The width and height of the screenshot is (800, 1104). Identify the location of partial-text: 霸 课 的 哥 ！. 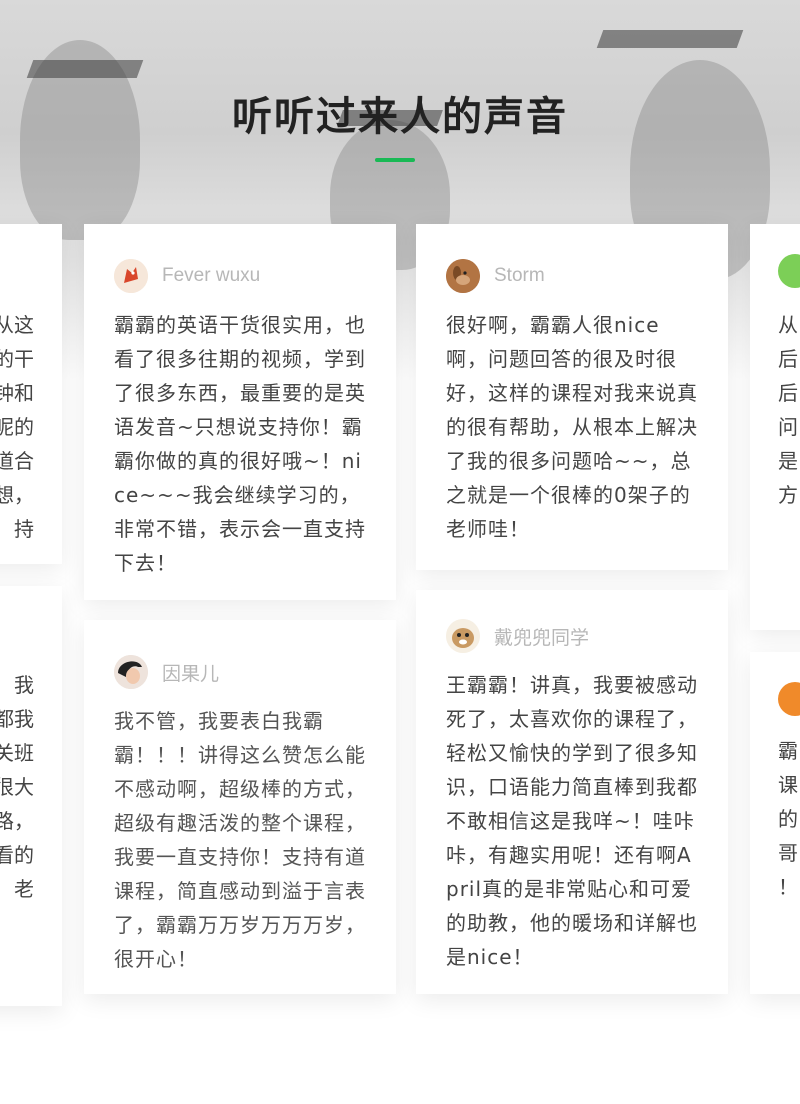
(788, 819).